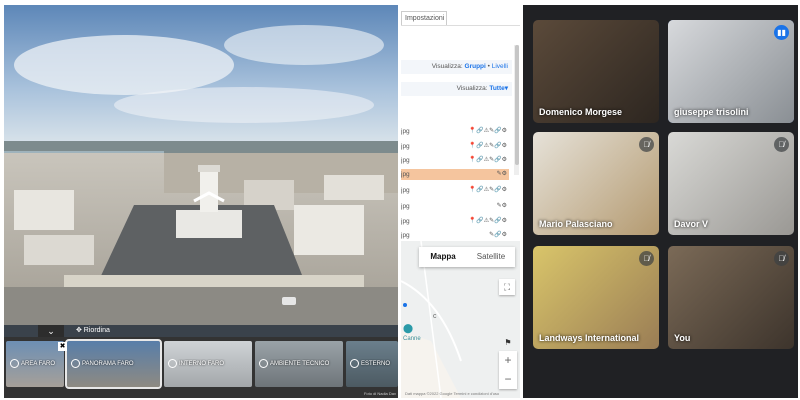  What do you see at coordinates (460, 25) in the screenshot?
I see `tab-divider` at bounding box center [460, 25].